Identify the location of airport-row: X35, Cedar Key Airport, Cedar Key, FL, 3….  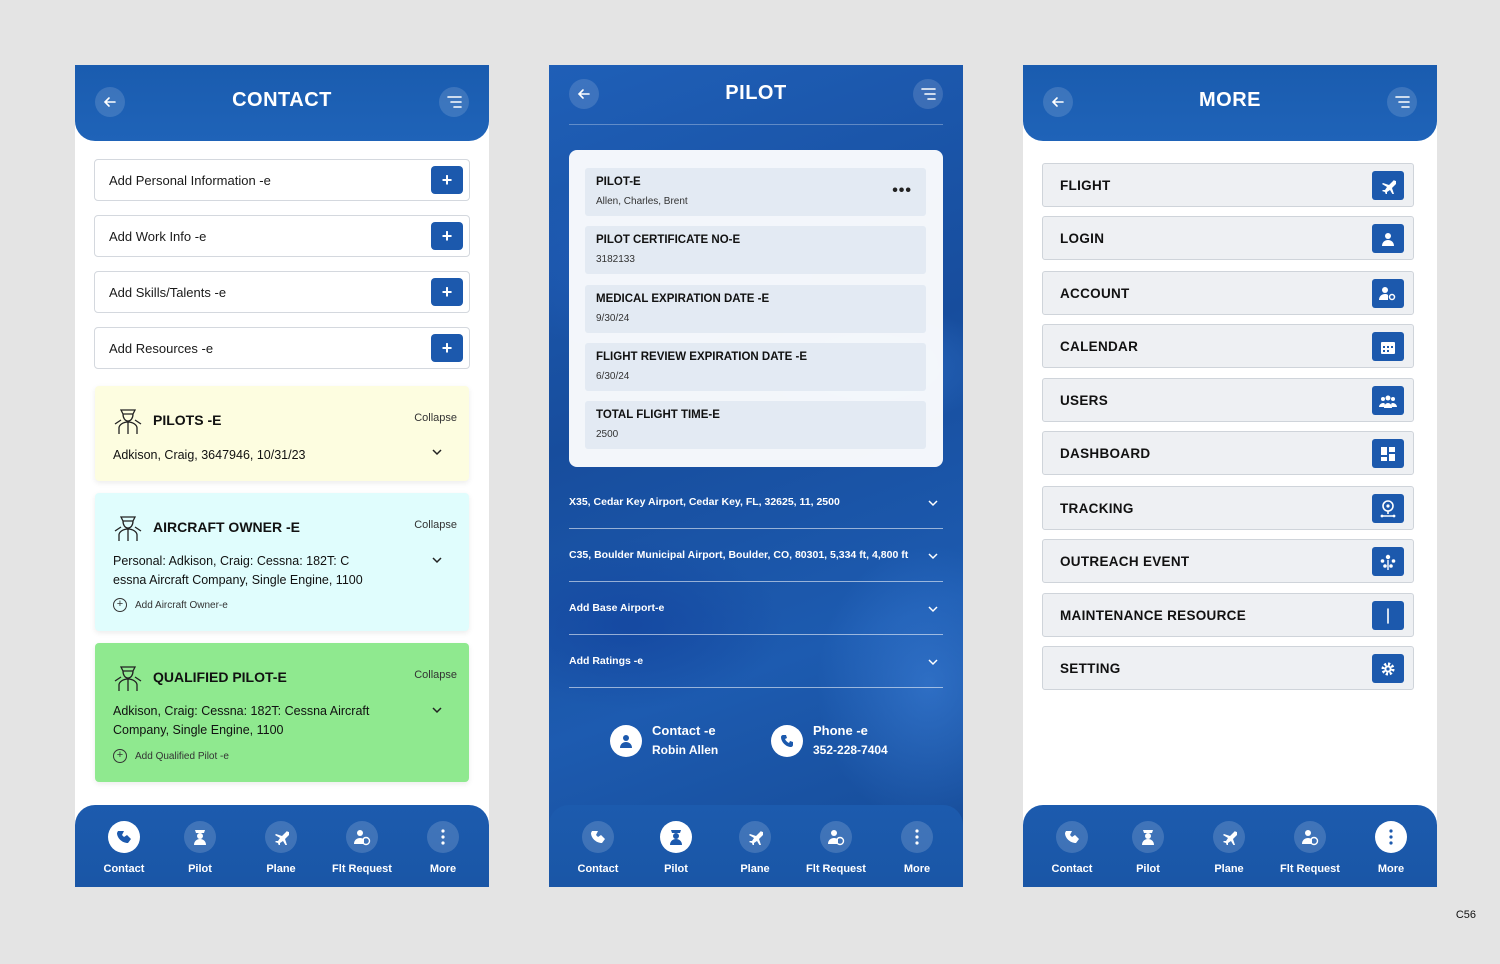
(756, 502).